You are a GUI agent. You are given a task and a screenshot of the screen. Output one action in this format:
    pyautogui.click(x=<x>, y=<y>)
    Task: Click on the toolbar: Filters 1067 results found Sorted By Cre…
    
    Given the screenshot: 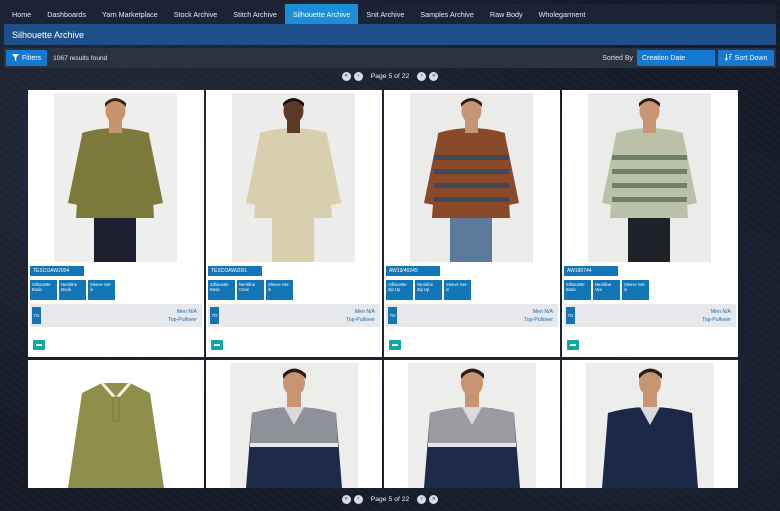 What is the action you would take?
    pyautogui.click(x=390, y=58)
    